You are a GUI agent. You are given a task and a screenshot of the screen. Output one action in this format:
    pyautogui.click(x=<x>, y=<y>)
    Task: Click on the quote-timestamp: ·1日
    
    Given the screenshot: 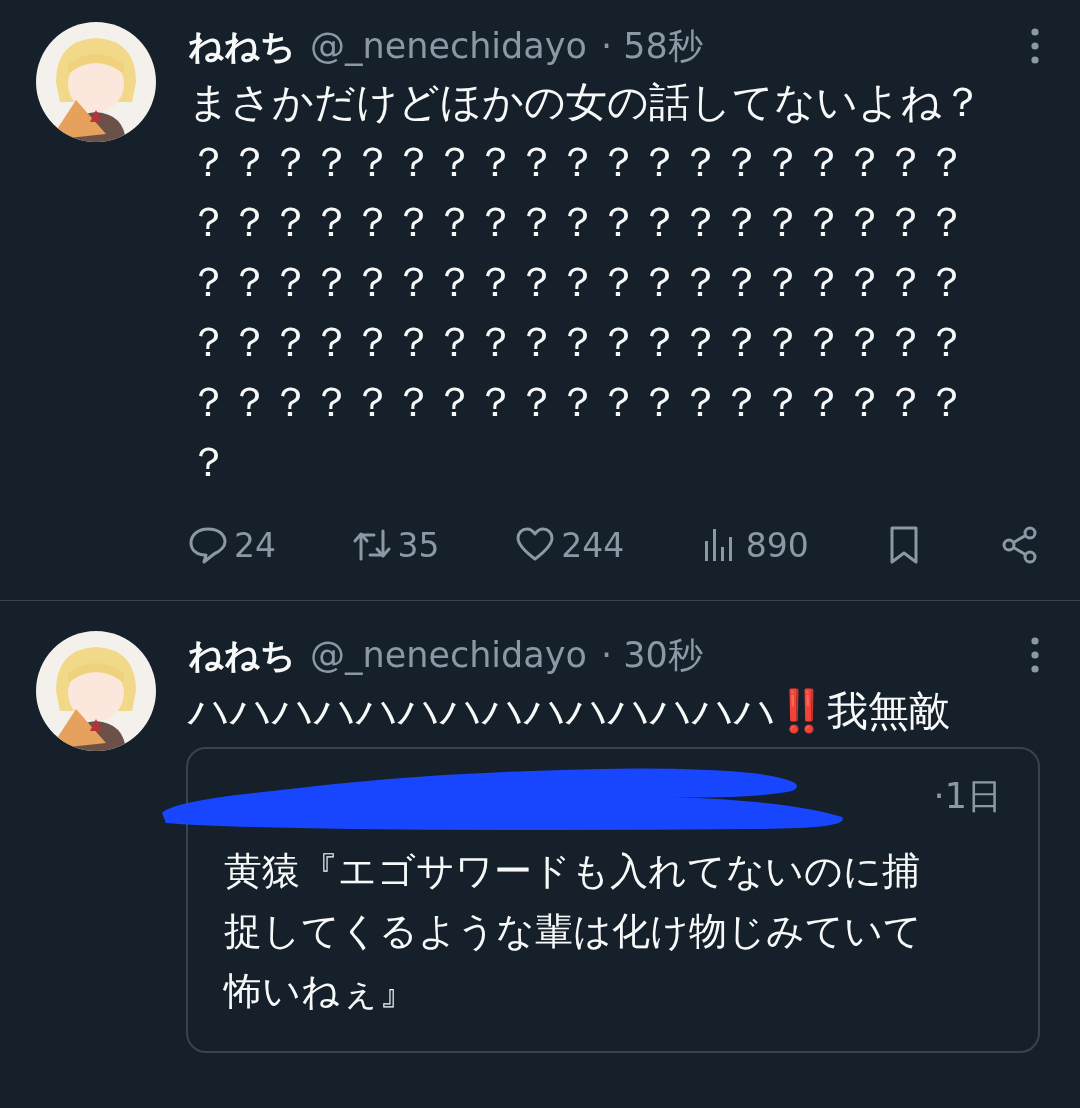 What is the action you would take?
    pyautogui.click(x=967, y=796)
    